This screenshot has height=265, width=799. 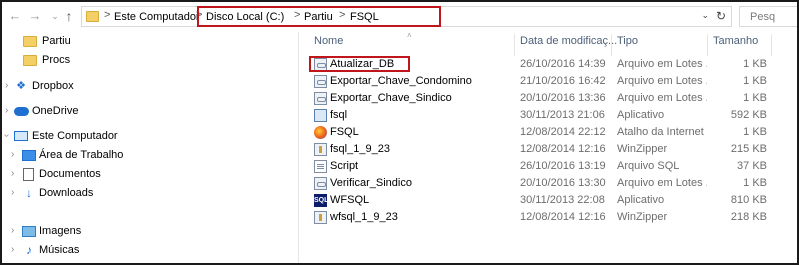 What do you see at coordinates (321, 200) in the screenshot?
I see `wfsql-app-icon: SQL` at bounding box center [321, 200].